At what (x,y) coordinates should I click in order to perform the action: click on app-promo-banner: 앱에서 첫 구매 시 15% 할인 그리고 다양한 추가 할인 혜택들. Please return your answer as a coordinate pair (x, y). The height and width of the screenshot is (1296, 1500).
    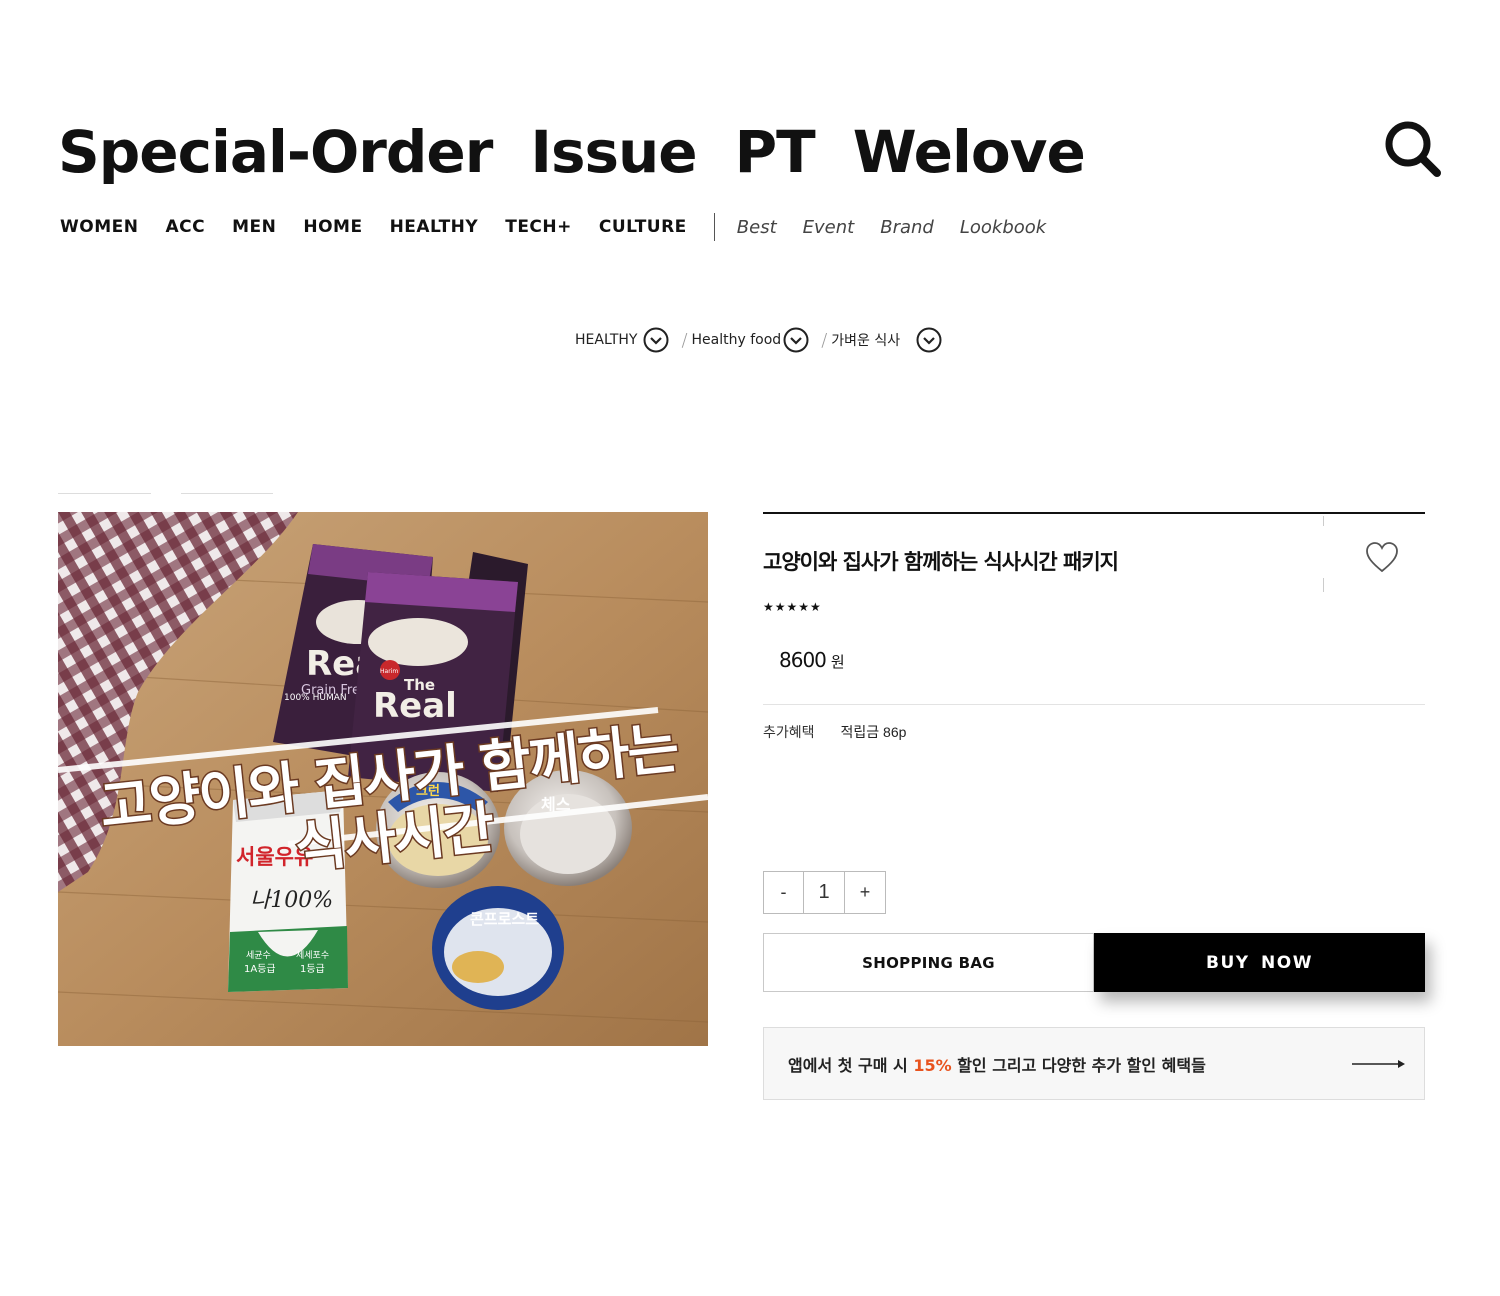
    Looking at the image, I should click on (1094, 1063).